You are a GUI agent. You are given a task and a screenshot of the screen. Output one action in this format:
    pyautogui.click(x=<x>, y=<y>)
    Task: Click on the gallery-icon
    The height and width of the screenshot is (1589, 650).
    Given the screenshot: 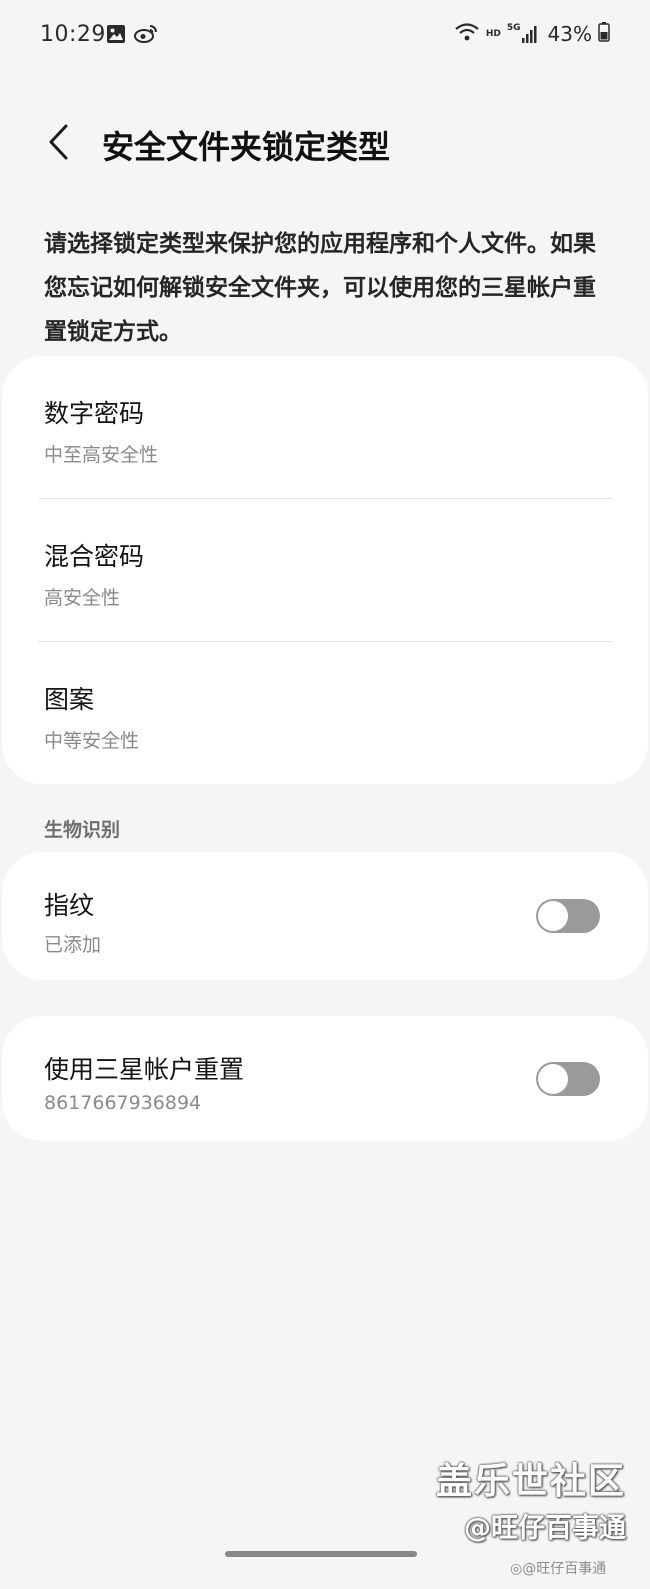 What is the action you would take?
    pyautogui.click(x=116, y=36)
    